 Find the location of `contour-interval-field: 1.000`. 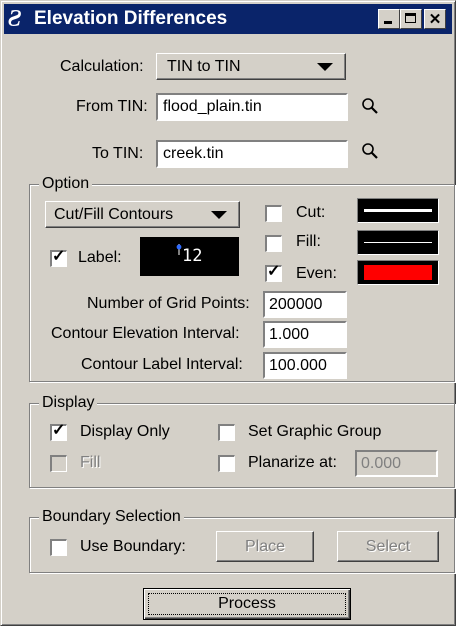

contour-interval-field: 1.000 is located at coordinates (305, 334).